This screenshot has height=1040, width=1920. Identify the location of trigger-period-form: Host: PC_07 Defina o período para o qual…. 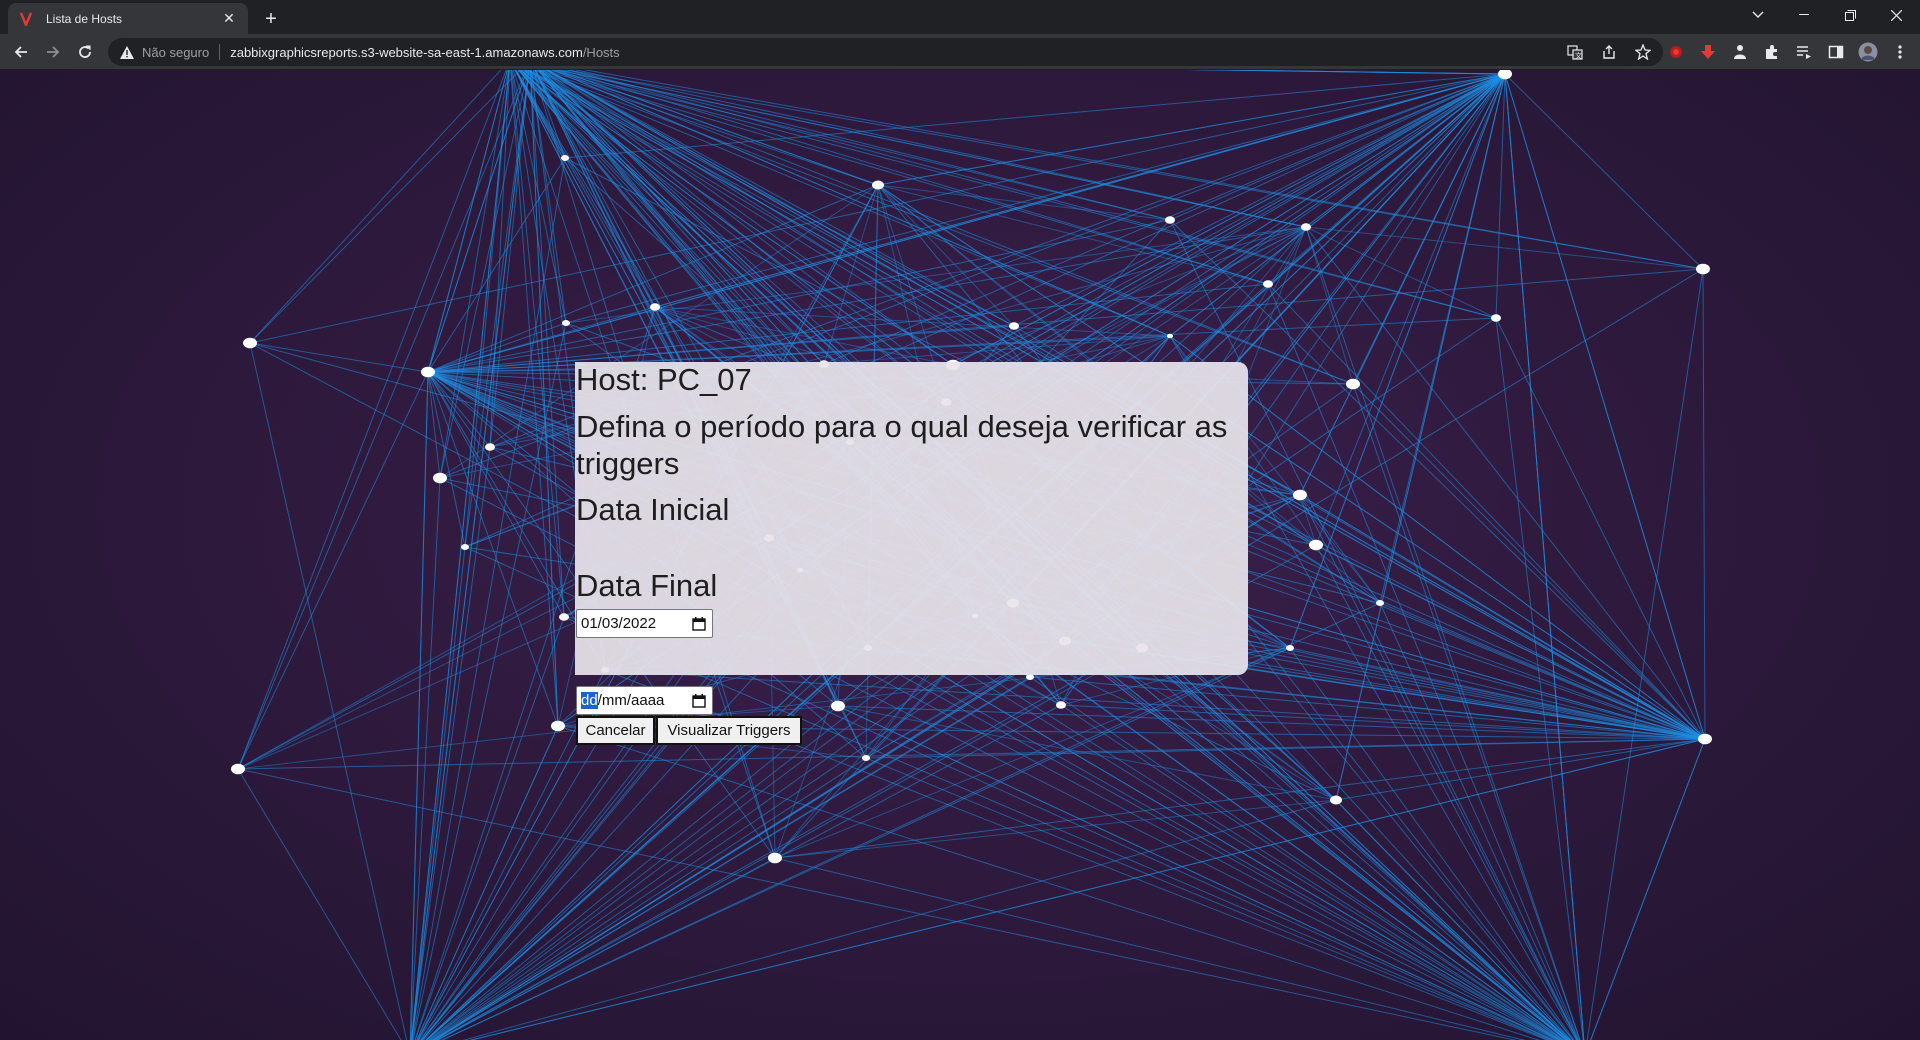
(911, 553).